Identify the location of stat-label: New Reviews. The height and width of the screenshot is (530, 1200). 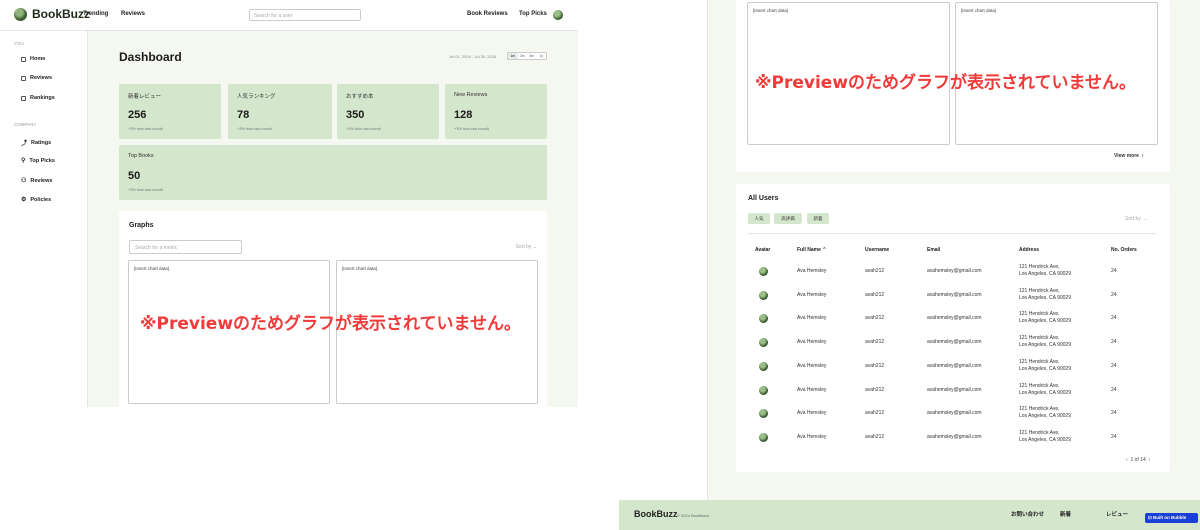
(471, 95).